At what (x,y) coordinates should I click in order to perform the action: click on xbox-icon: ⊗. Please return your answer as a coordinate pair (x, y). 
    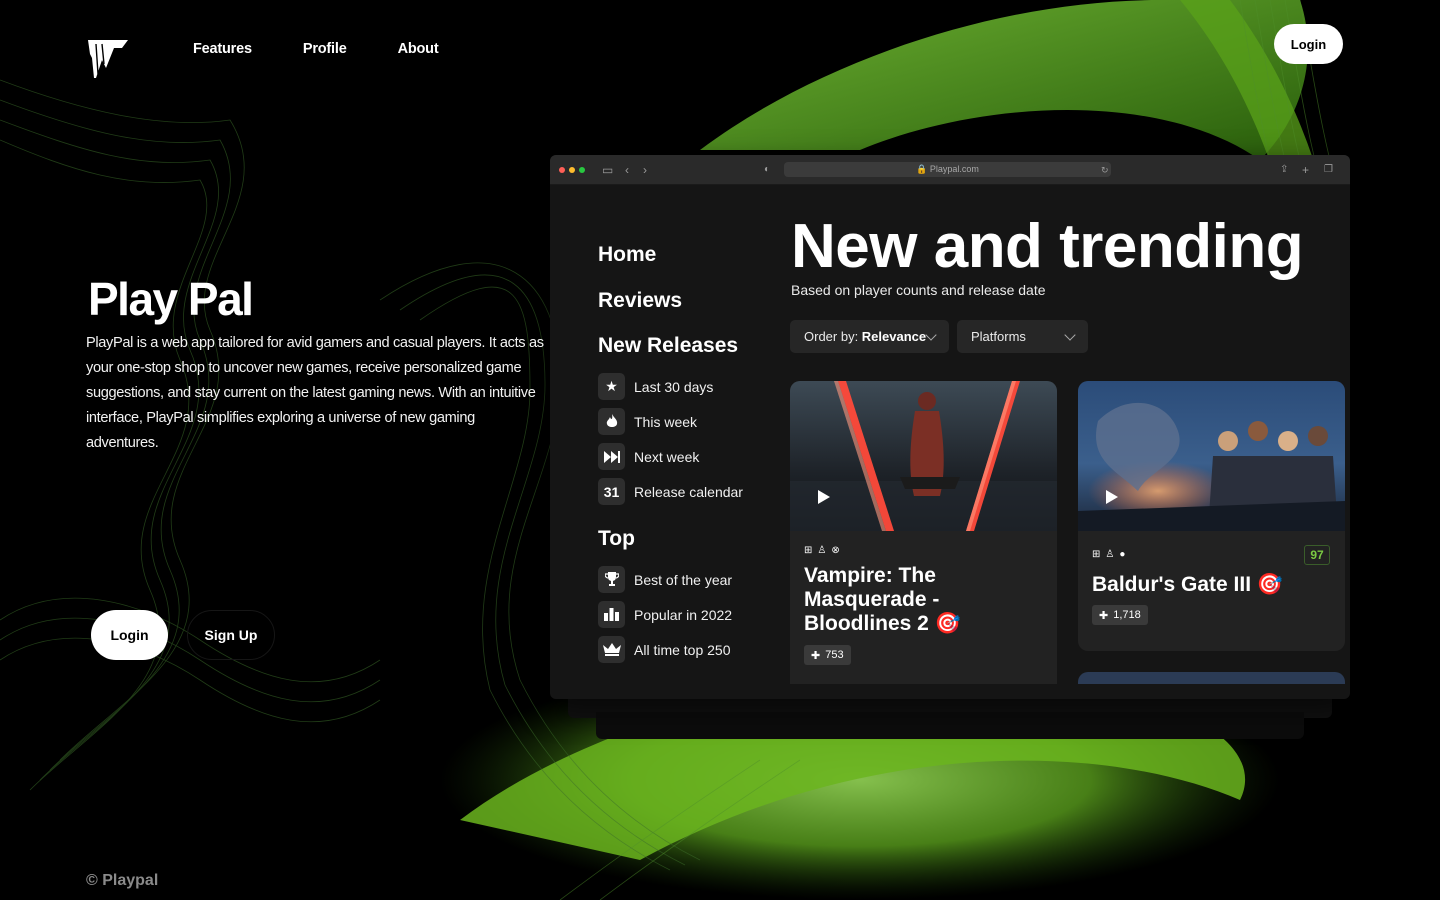
    Looking at the image, I should click on (835, 550).